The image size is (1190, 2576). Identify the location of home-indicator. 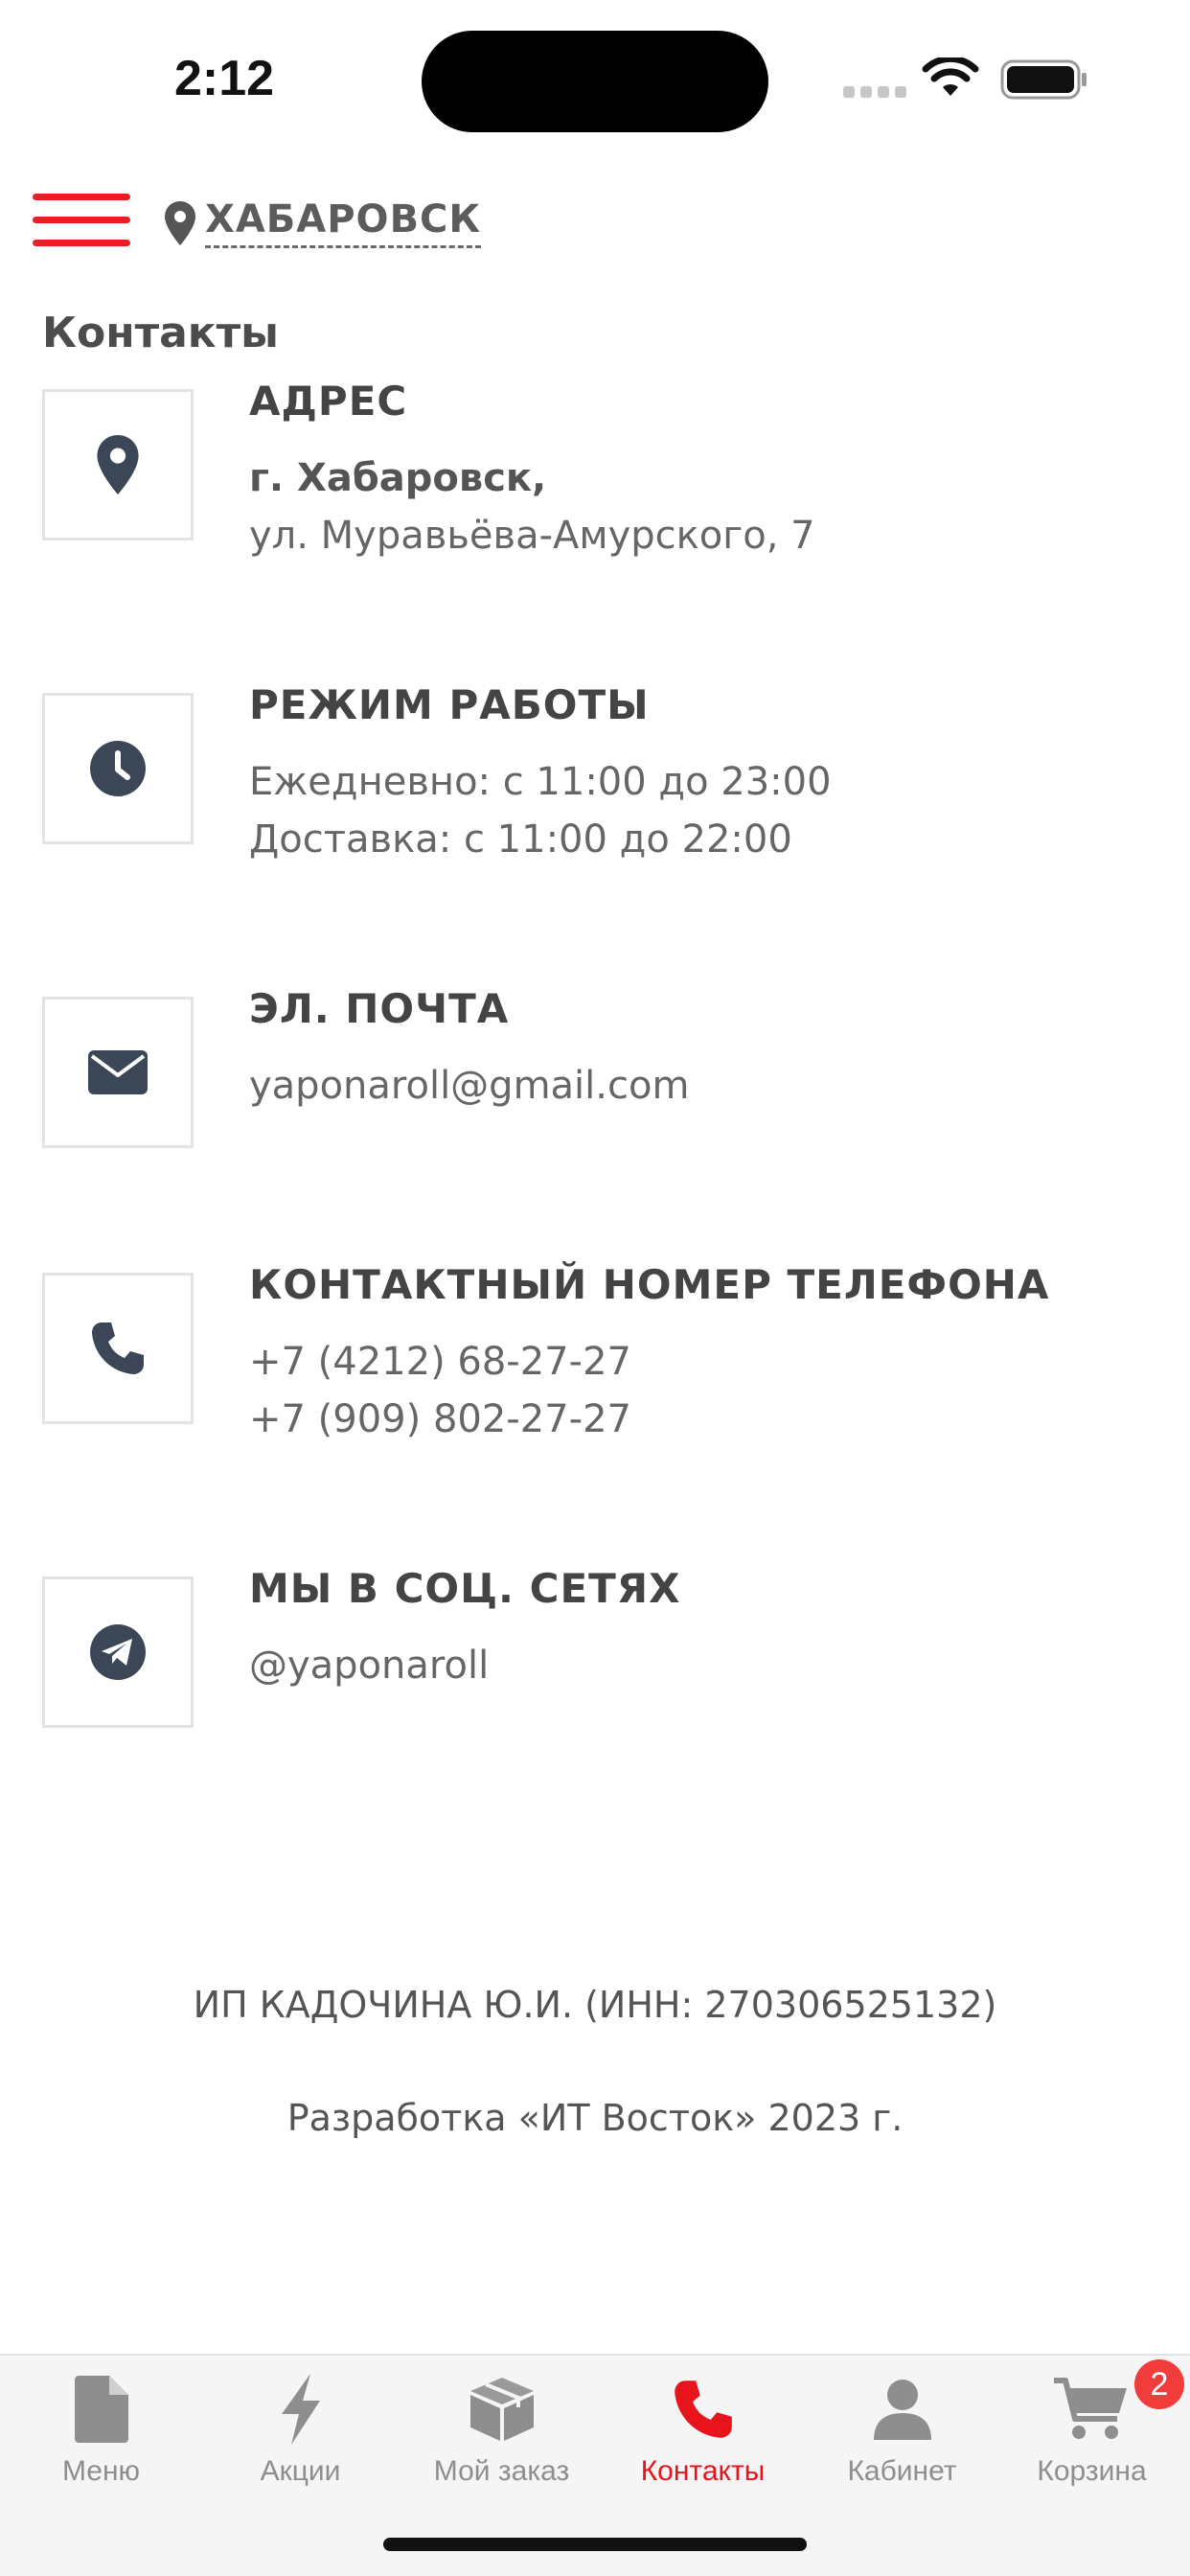
(595, 2544).